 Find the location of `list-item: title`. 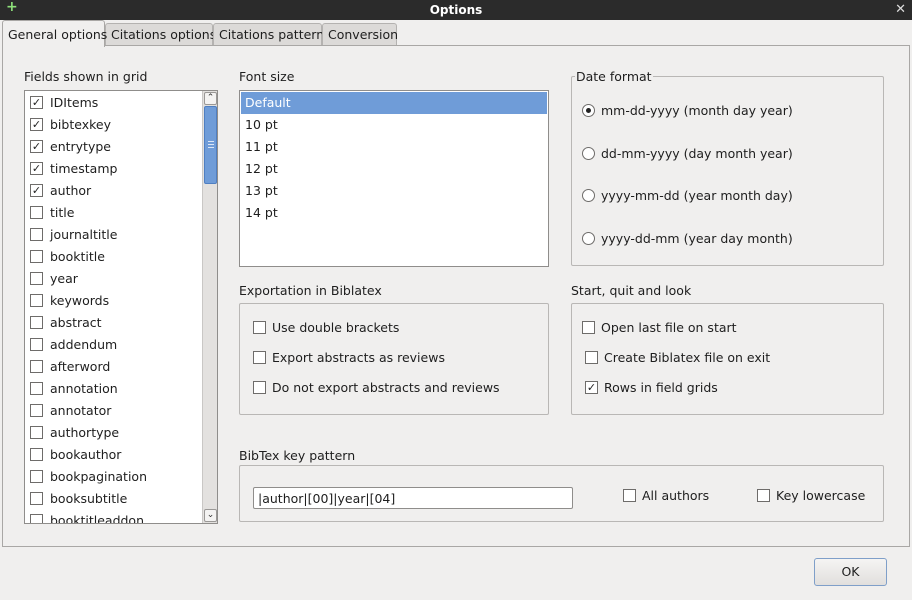

list-item: title is located at coordinates (114, 213).